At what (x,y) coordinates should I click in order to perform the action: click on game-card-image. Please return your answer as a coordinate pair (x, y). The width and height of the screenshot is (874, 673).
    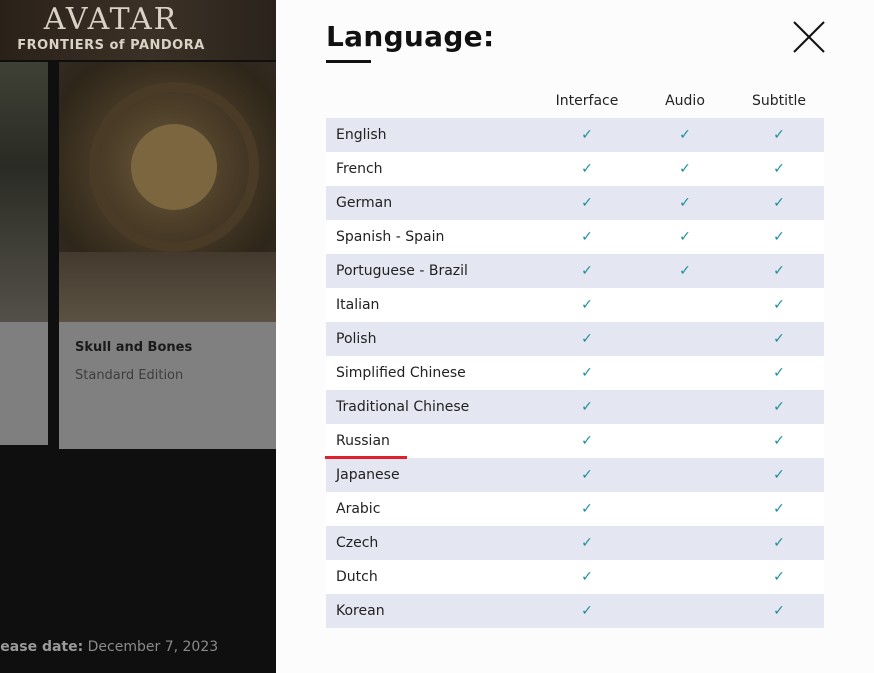
    Looking at the image, I should click on (167, 192).